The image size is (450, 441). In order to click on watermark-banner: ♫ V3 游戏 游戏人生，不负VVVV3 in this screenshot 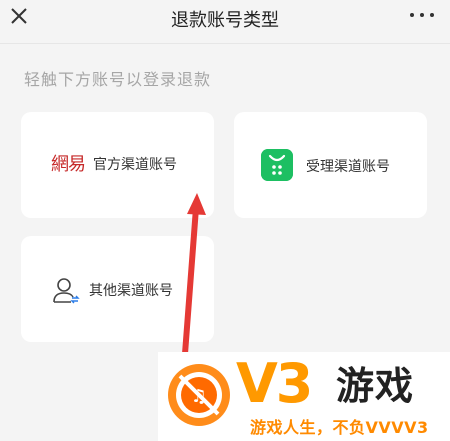, I will do `click(304, 396)`.